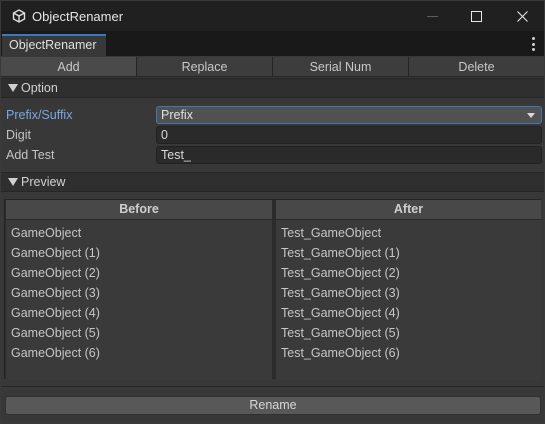 The height and width of the screenshot is (424, 545). I want to click on before-list-item: GameObject, so click(46, 233).